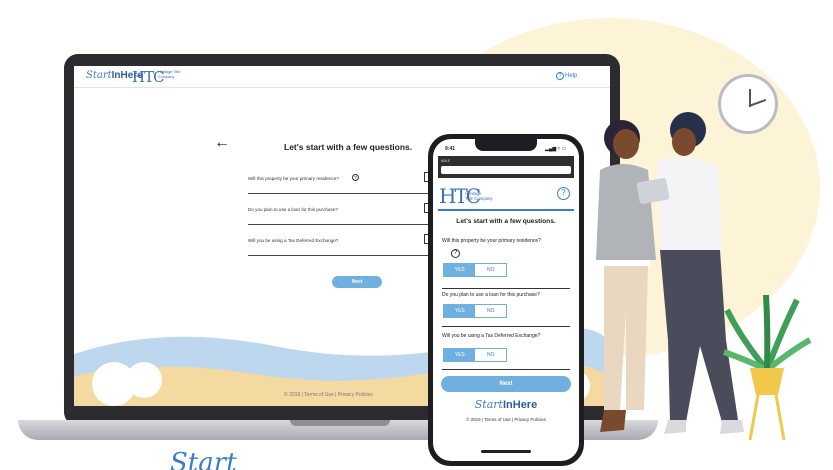 This screenshot has height=470, width=833. I want to click on logo-bold-text: InHere, so click(520, 405).